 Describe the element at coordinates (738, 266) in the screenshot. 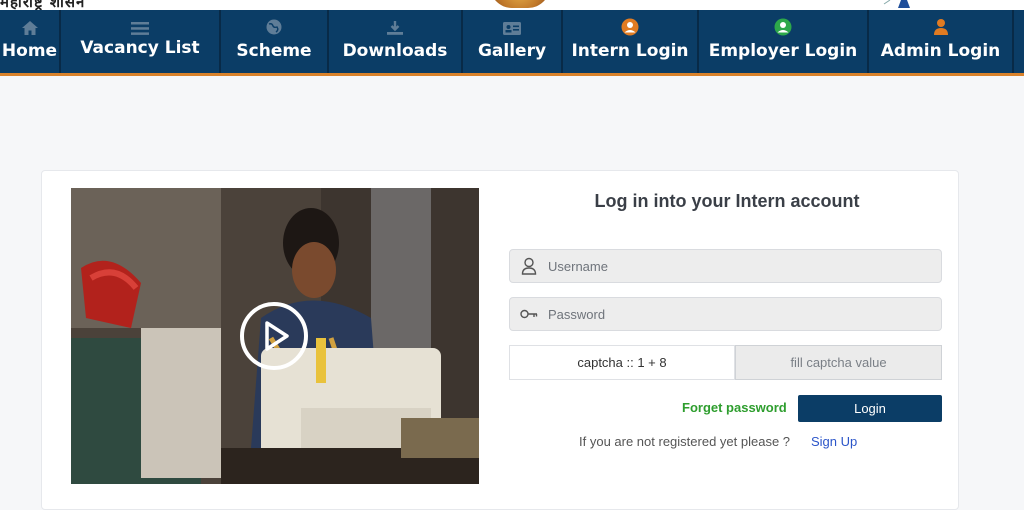

I see `username-input` at that location.